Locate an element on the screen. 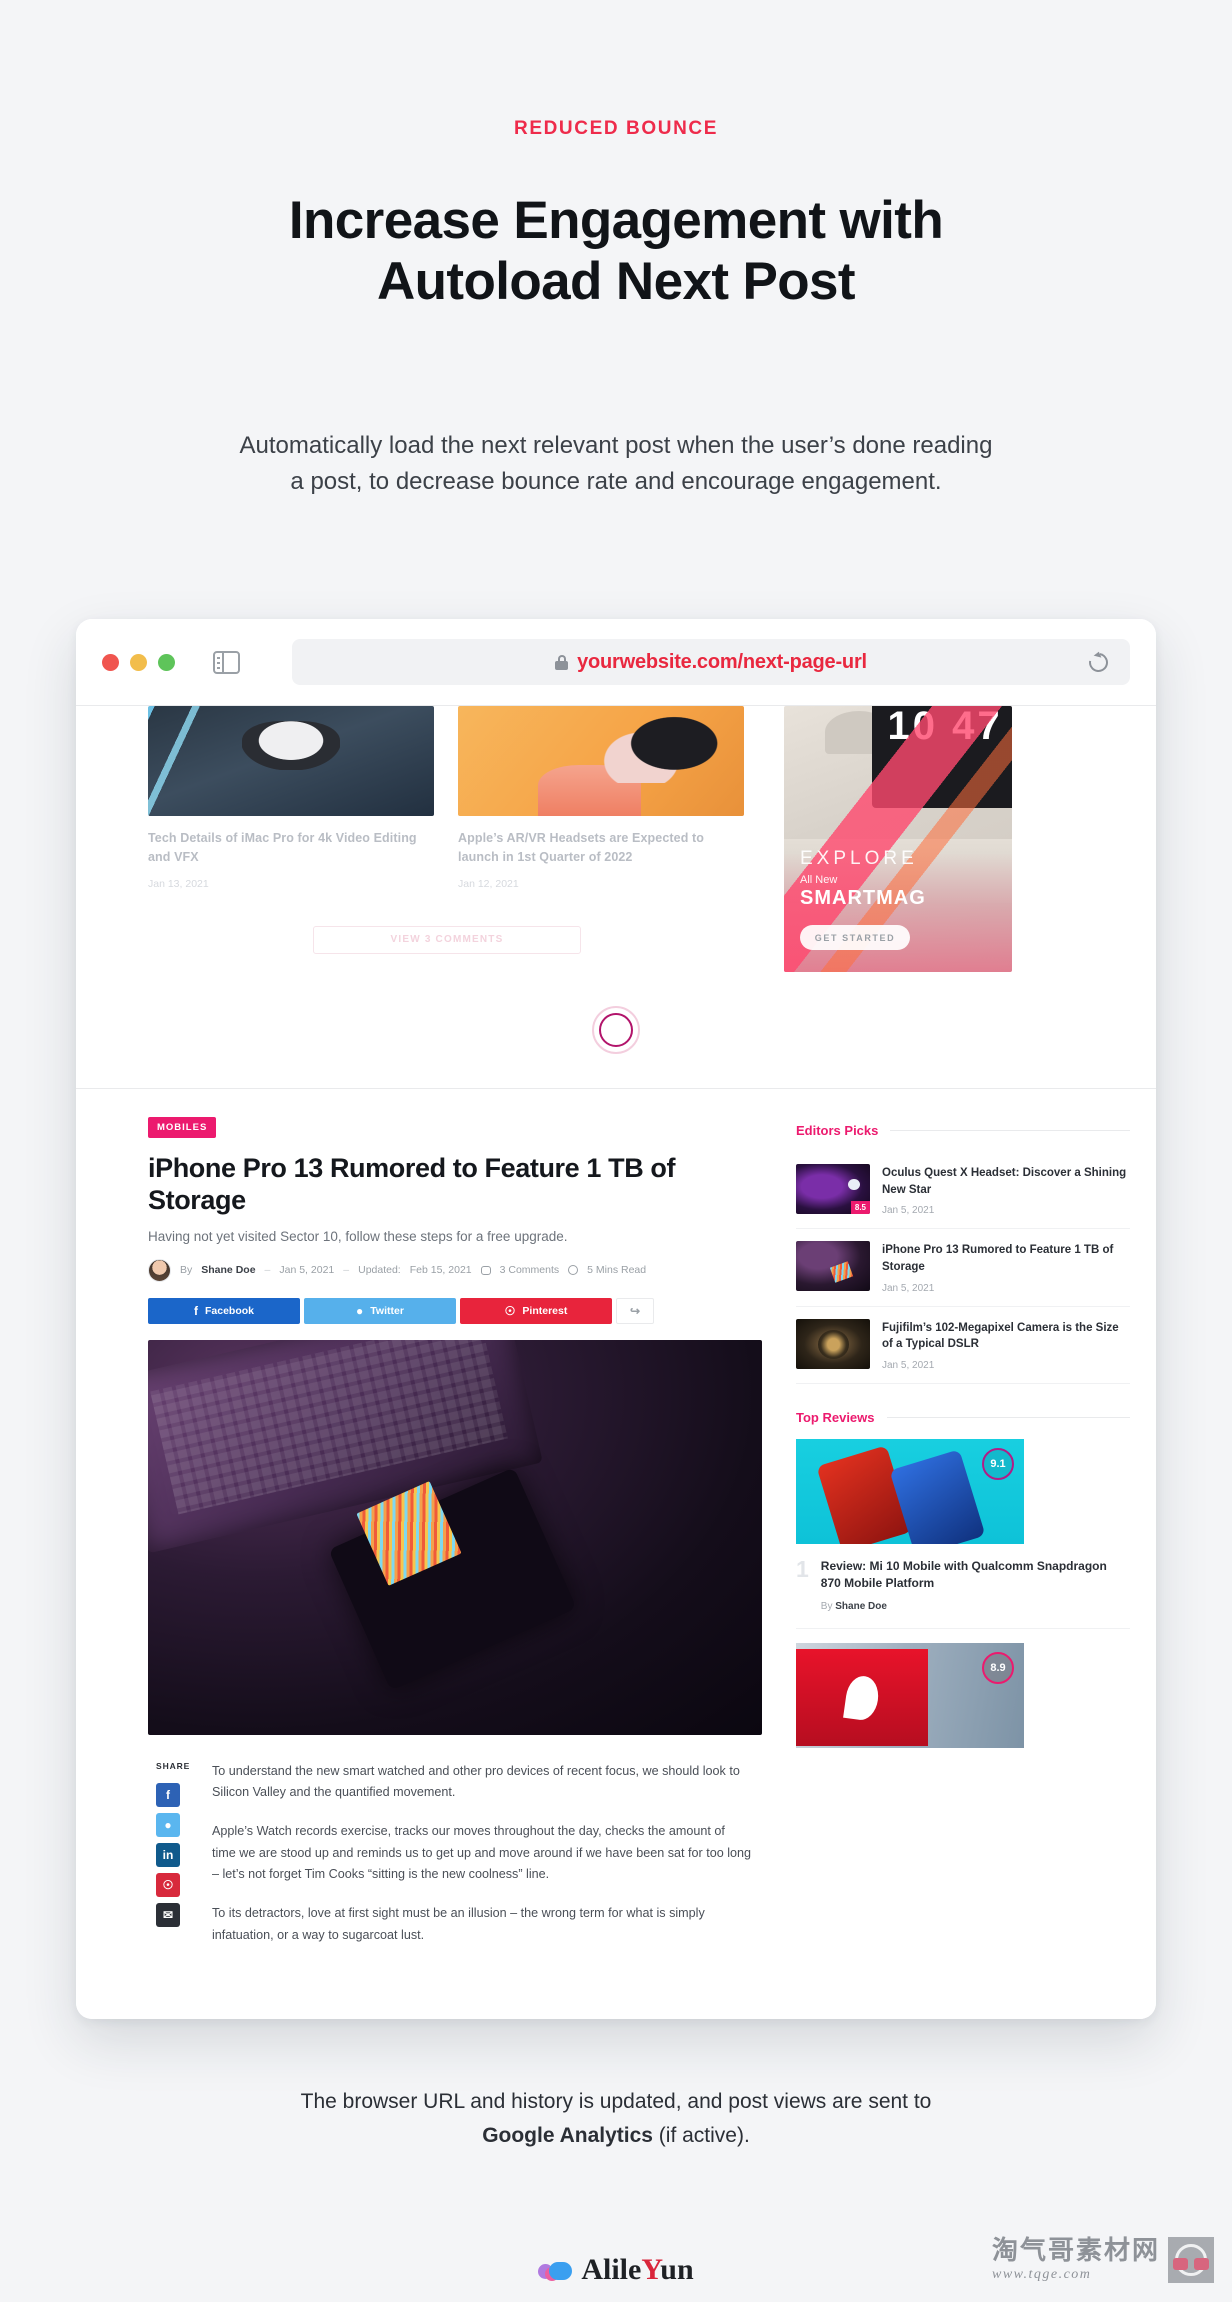  caption-tail: (if active). is located at coordinates (701, 2136).